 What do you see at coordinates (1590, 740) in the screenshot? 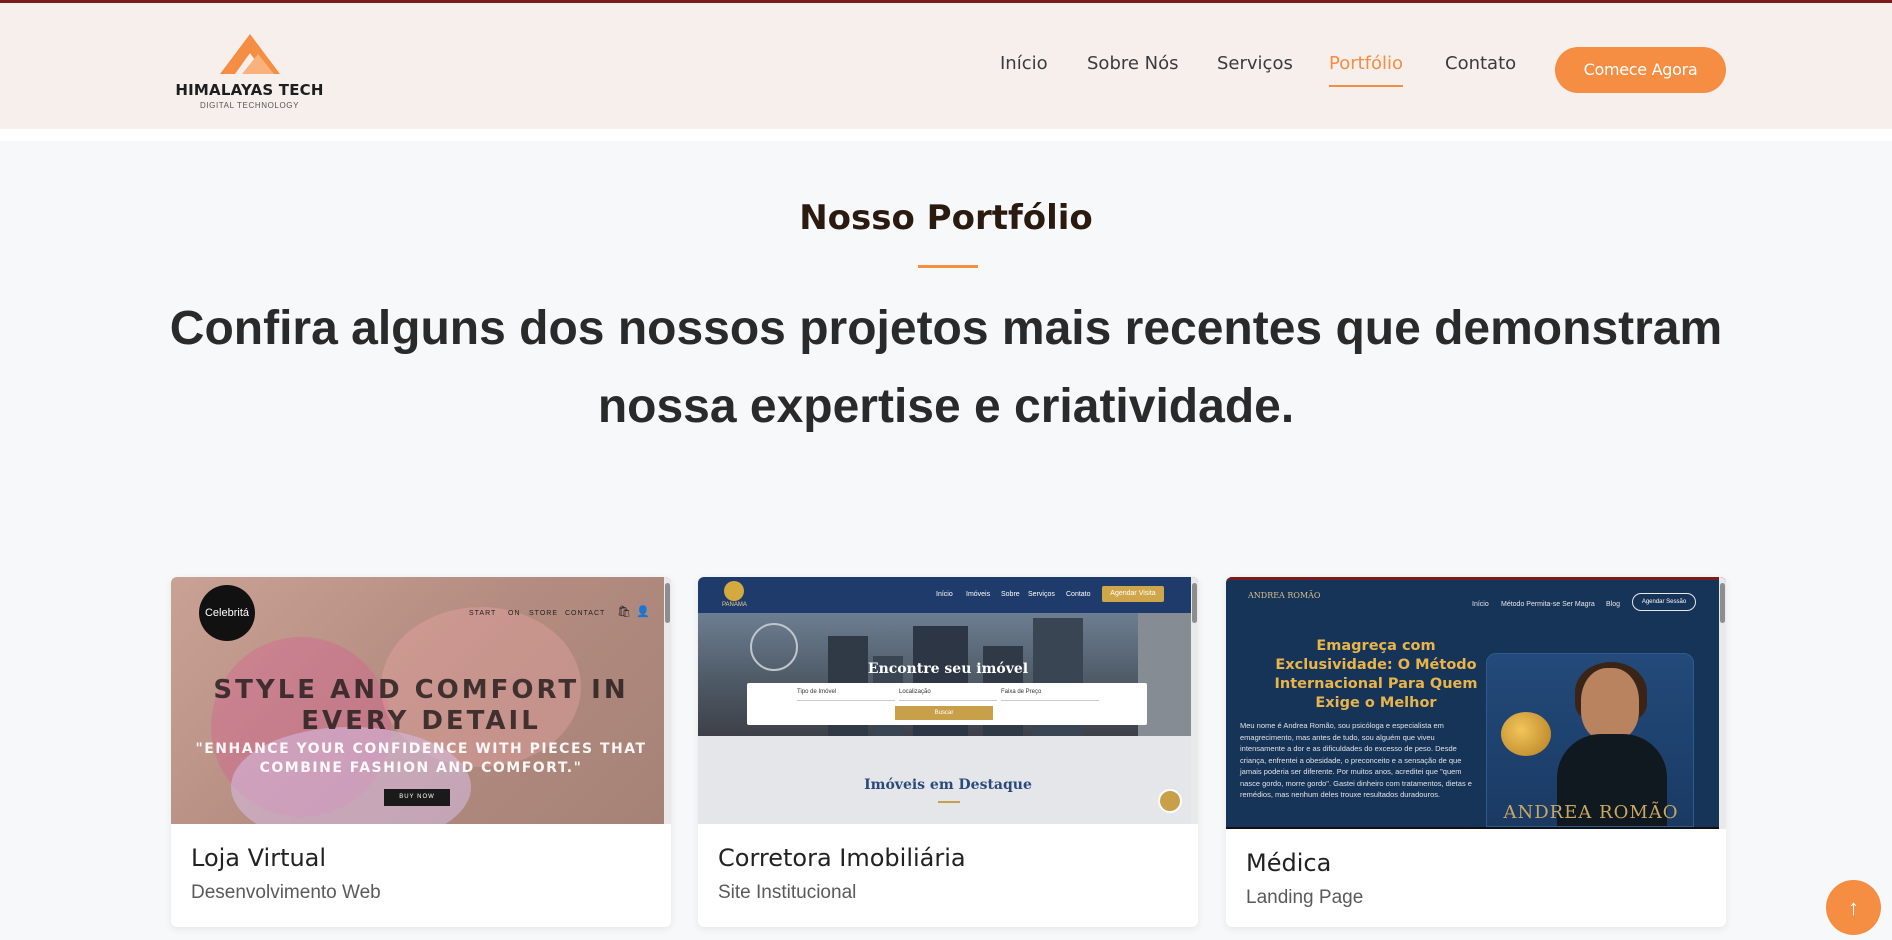
I see `doctor-portrait: ANDREA ROMÃO` at bounding box center [1590, 740].